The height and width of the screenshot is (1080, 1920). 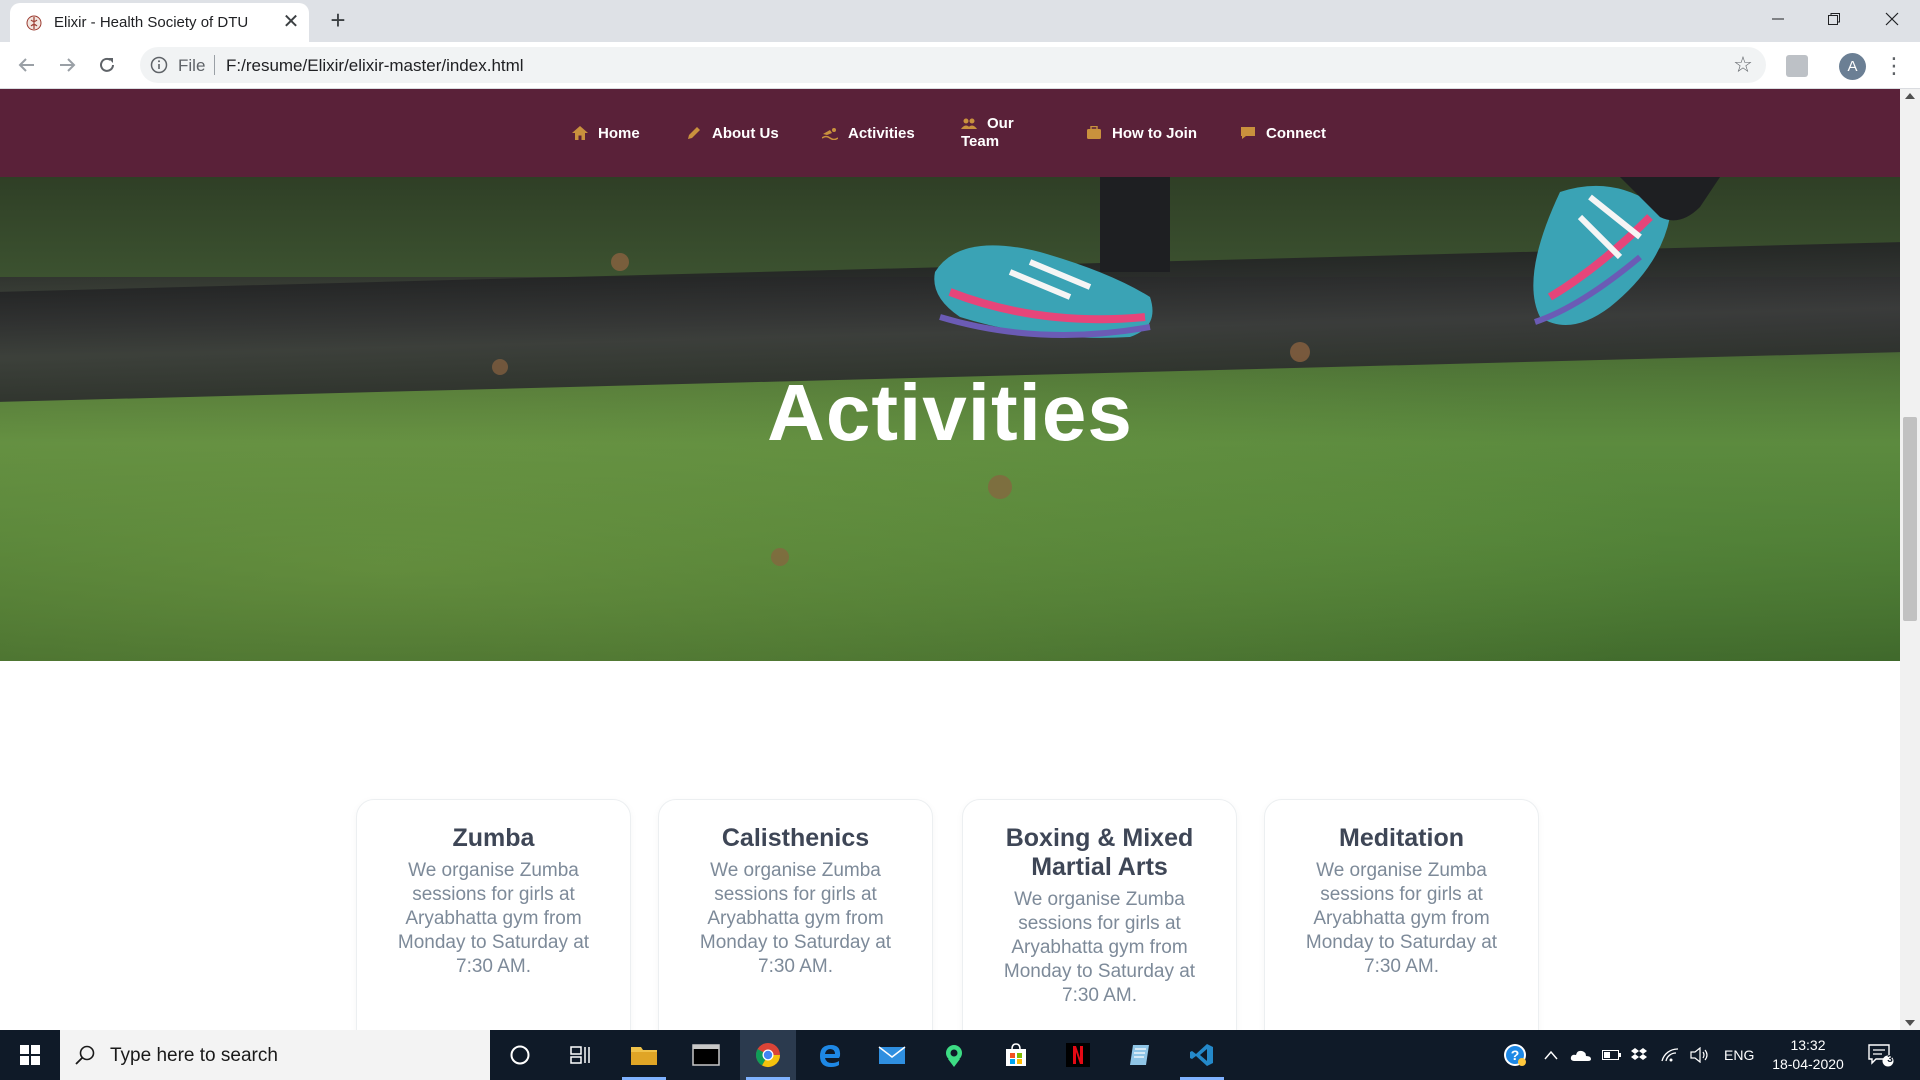 I want to click on close-icon, so click(x=1892, y=19).